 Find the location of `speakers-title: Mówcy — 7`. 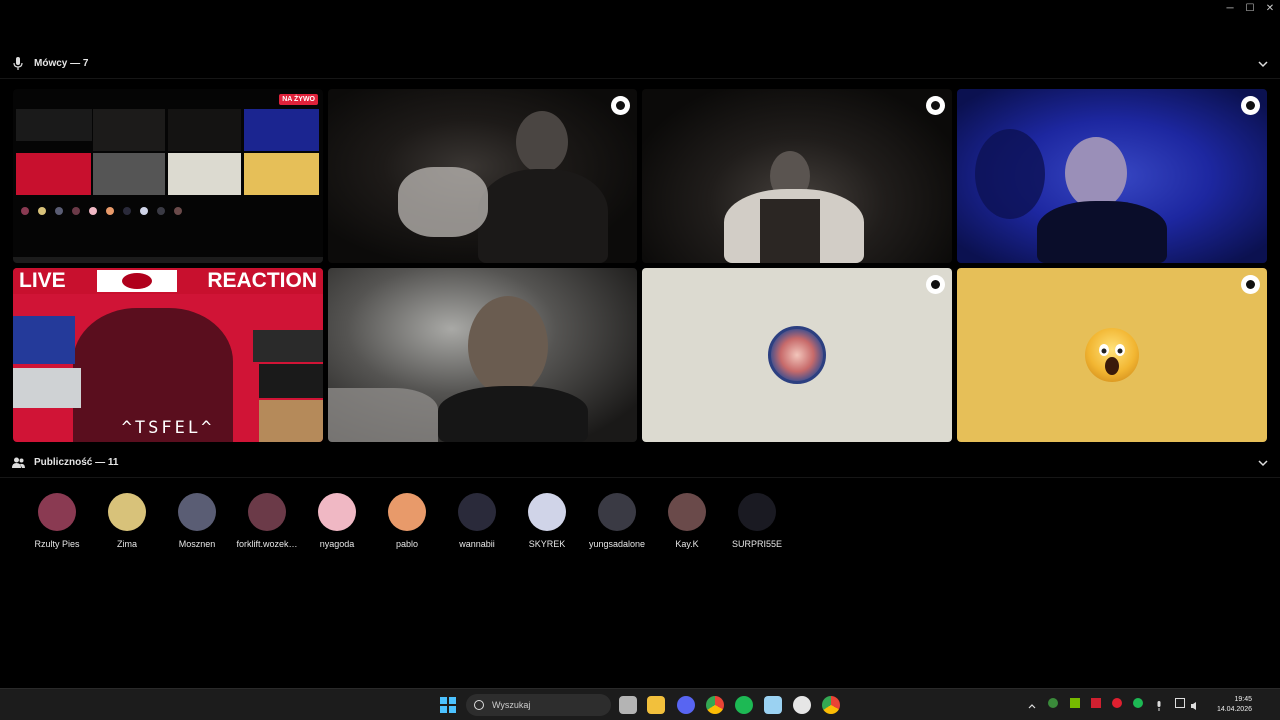

speakers-title: Mówcy — 7 is located at coordinates (61, 63).